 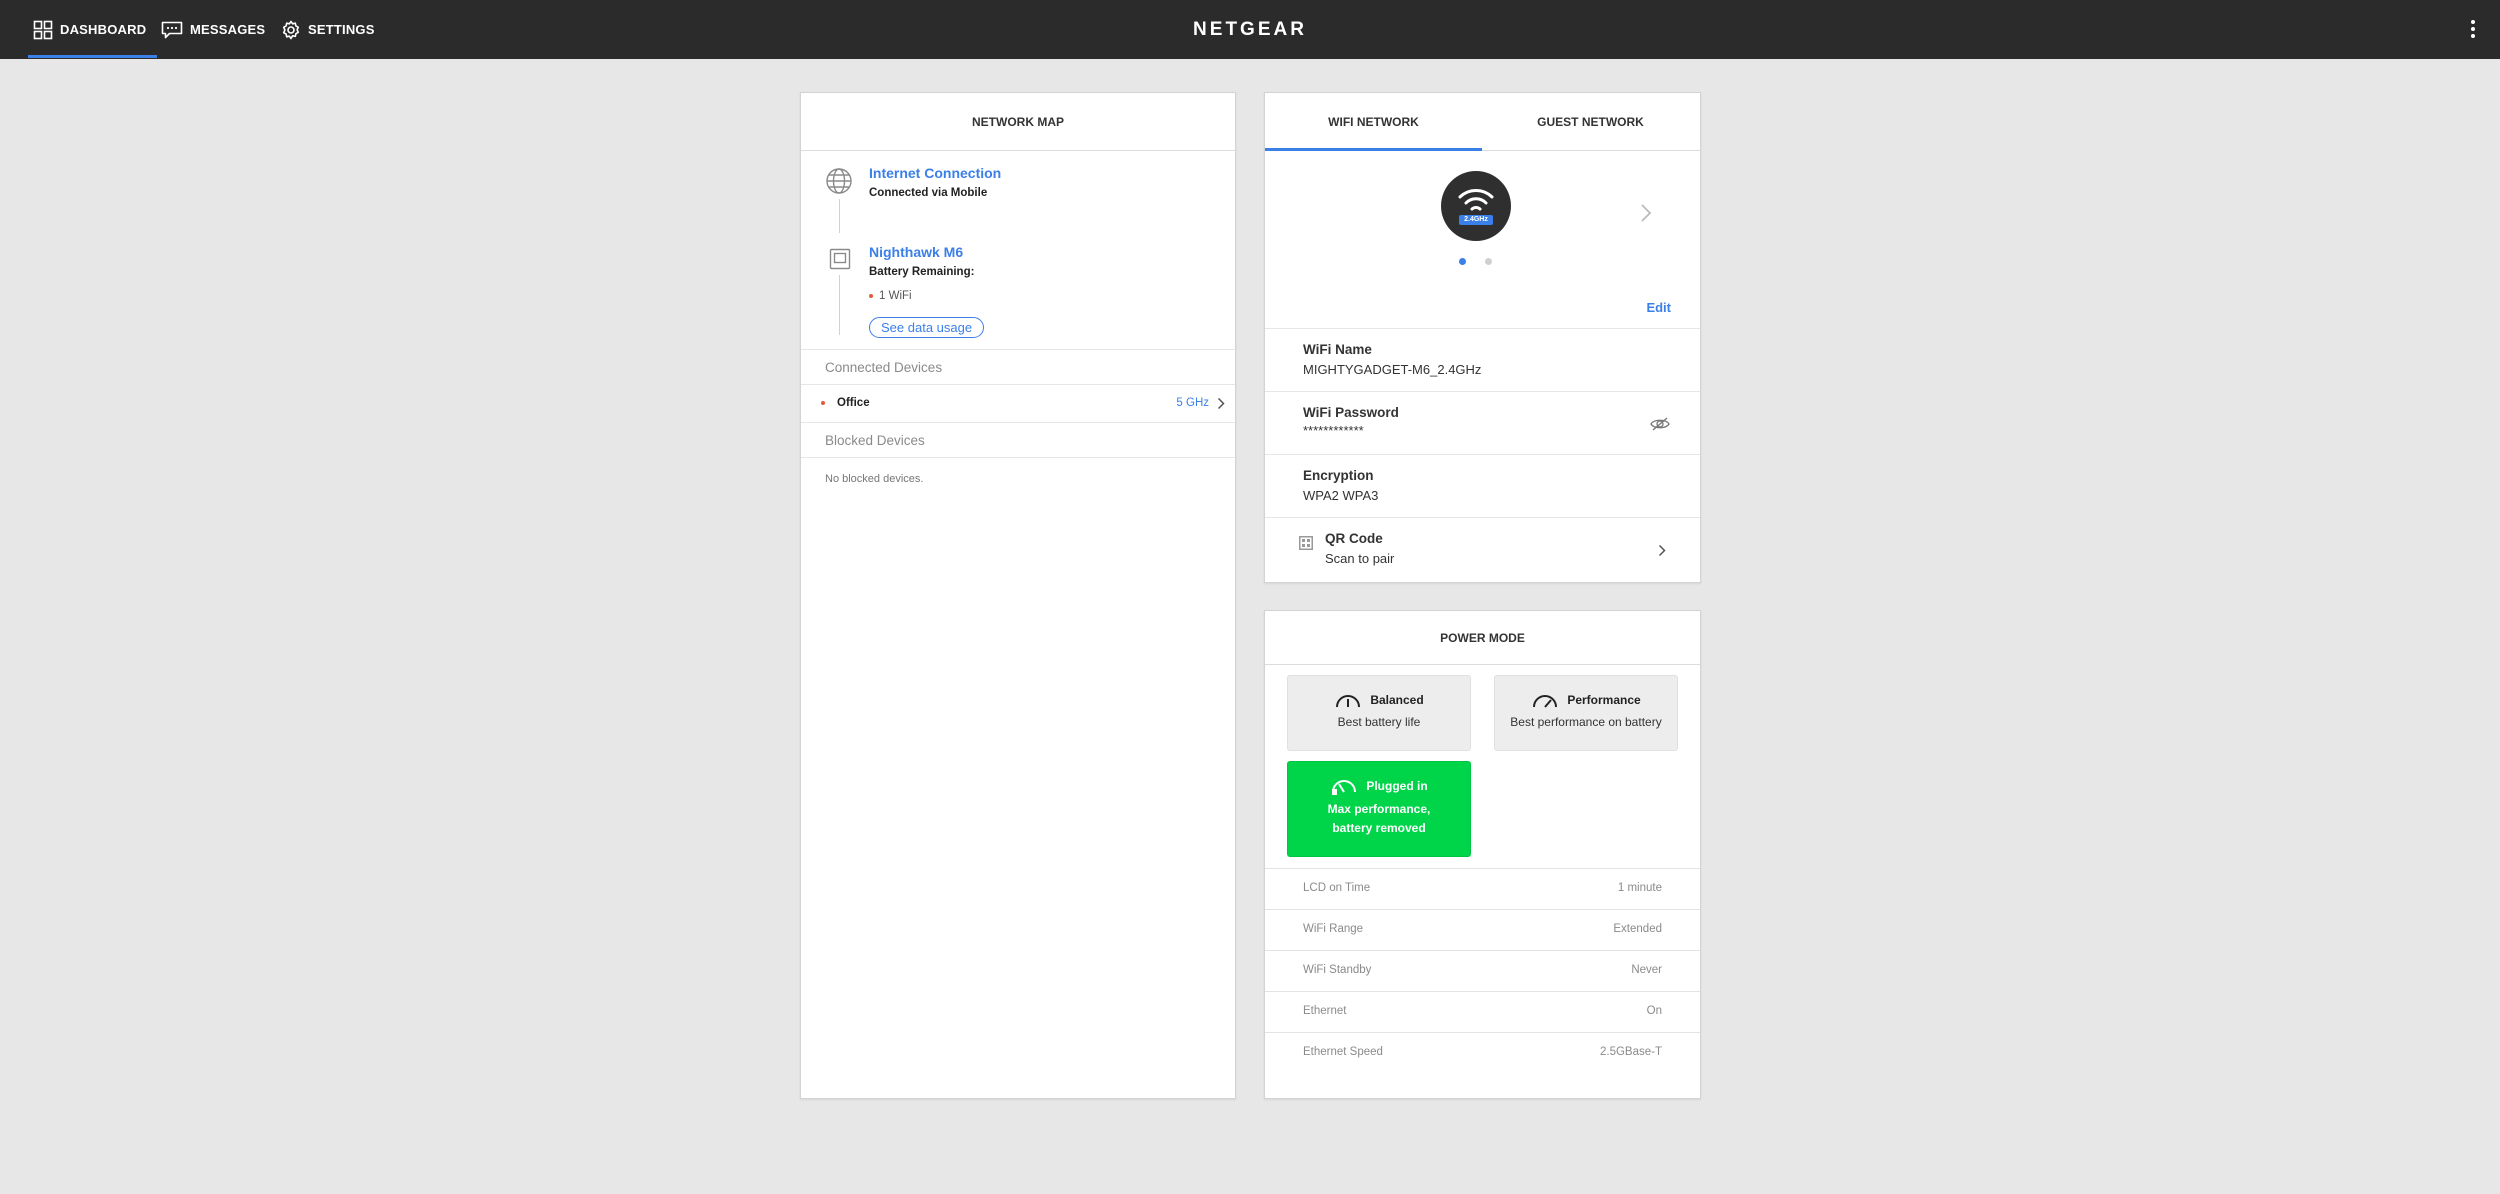 I want to click on power-mode-name: Plugged in, so click(x=1397, y=786).